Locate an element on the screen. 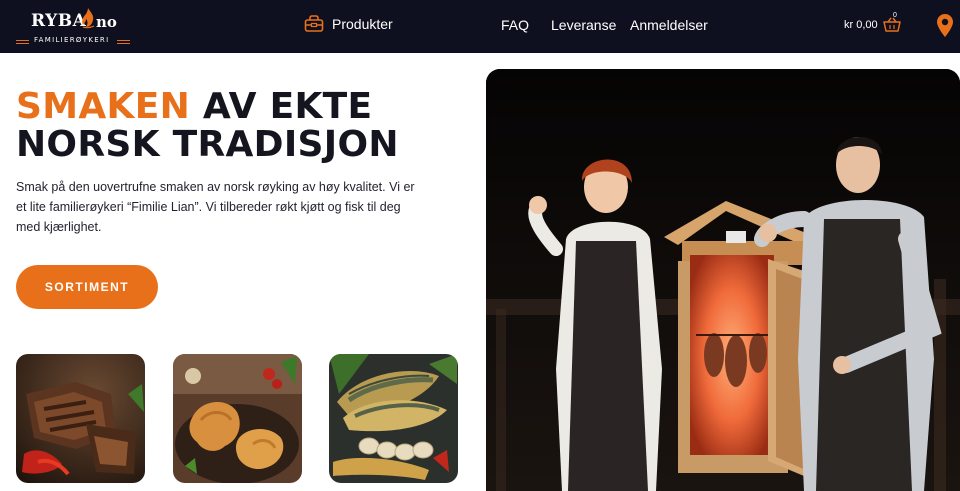 Image resolution: width=960 pixels, height=491 pixels. cart-button: kr 0,00 0 is located at coordinates (872, 22).